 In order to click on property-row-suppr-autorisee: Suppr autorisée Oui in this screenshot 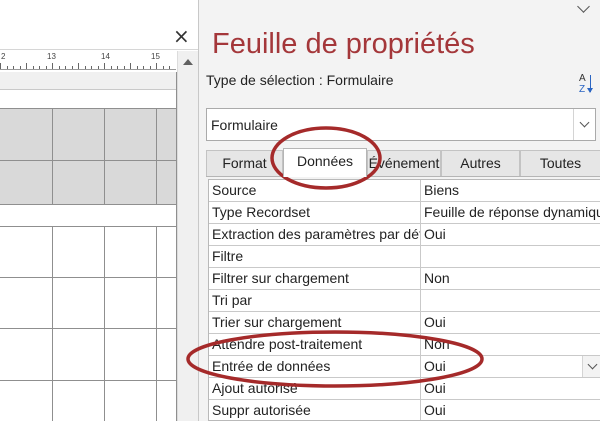, I will do `click(404, 410)`.